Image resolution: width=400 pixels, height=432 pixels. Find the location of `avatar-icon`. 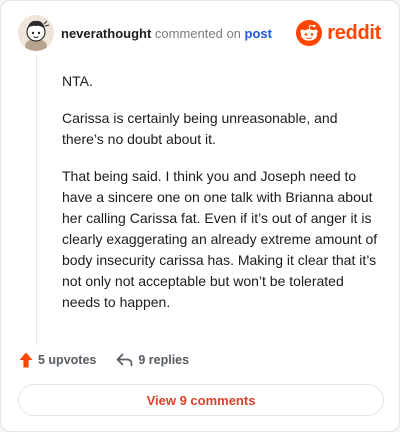

avatar-icon is located at coordinates (36, 33).